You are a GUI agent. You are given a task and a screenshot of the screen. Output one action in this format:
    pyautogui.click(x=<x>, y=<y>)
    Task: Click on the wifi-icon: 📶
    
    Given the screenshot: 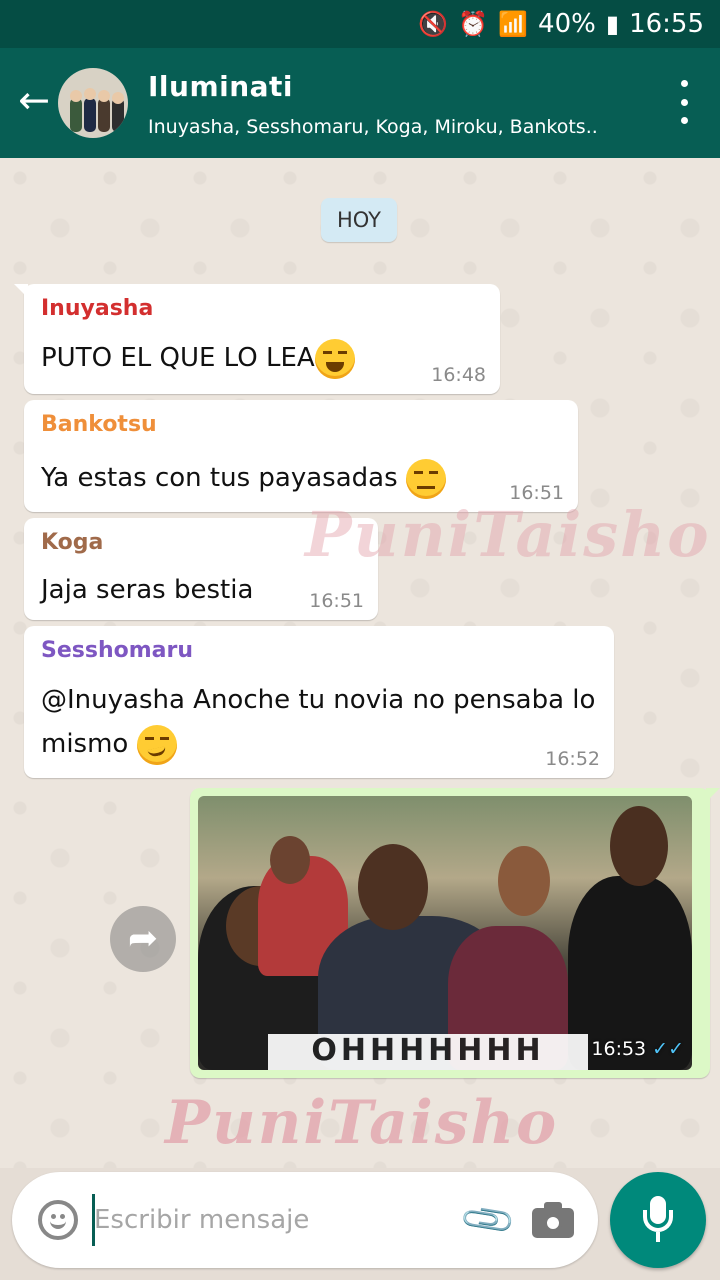 What is the action you would take?
    pyautogui.click(x=513, y=24)
    